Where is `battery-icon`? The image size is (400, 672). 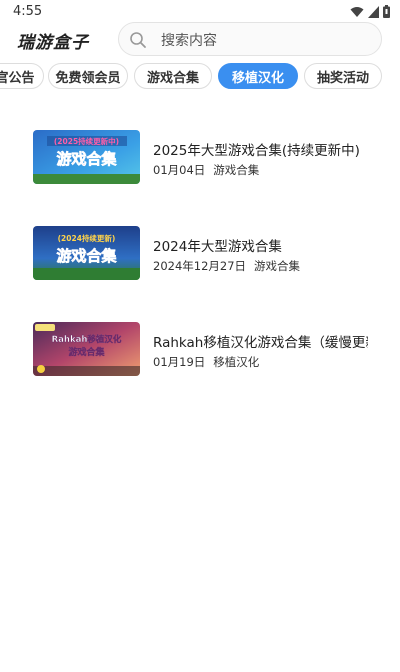 battery-icon is located at coordinates (386, 11).